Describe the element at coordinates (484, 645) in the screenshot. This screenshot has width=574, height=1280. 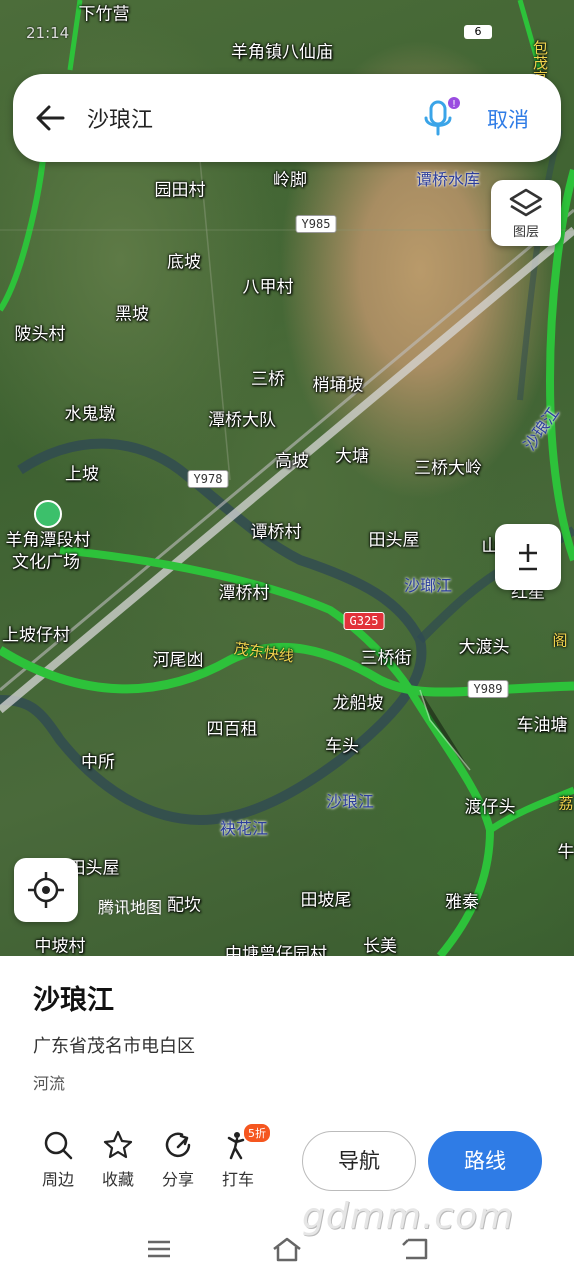
I see `map-label: 大渡头` at that location.